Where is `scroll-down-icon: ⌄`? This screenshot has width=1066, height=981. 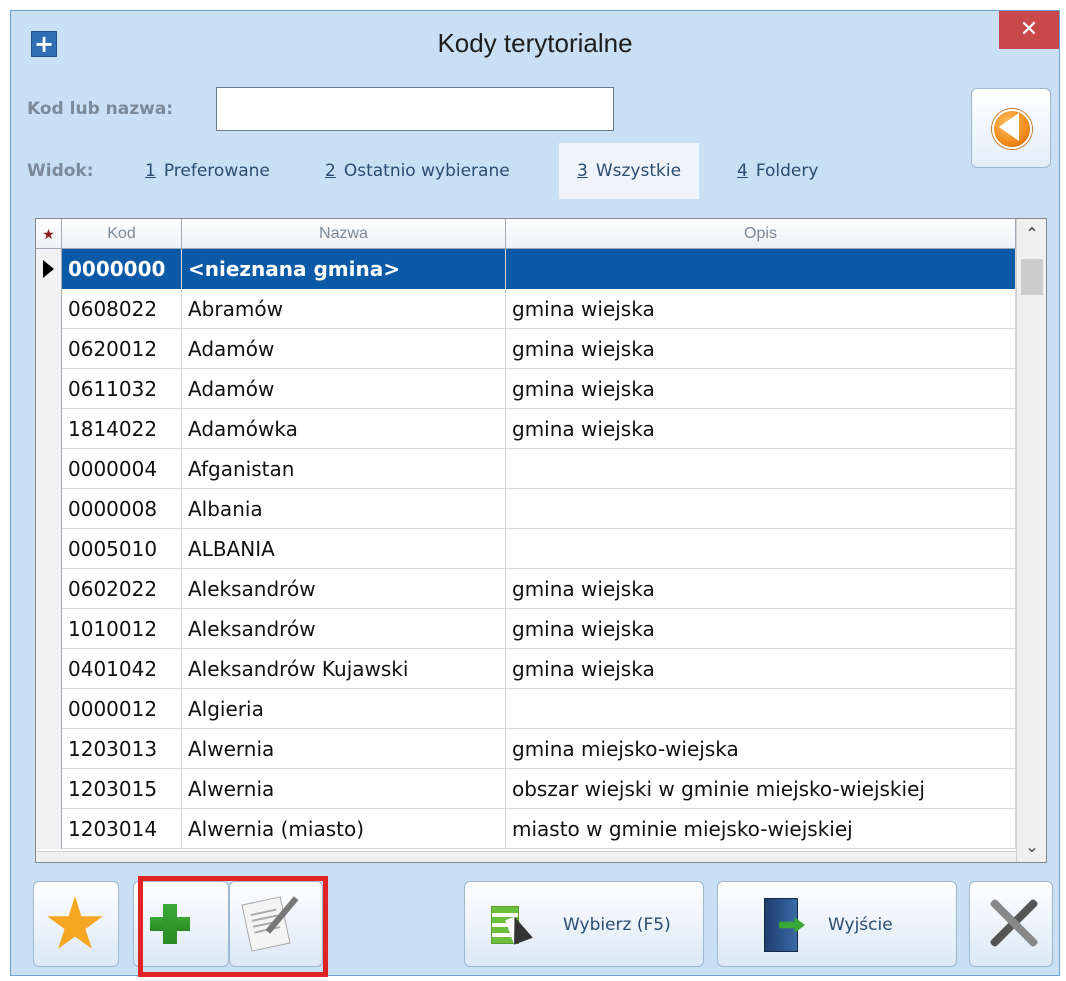
scroll-down-icon: ⌄ is located at coordinates (1031, 847).